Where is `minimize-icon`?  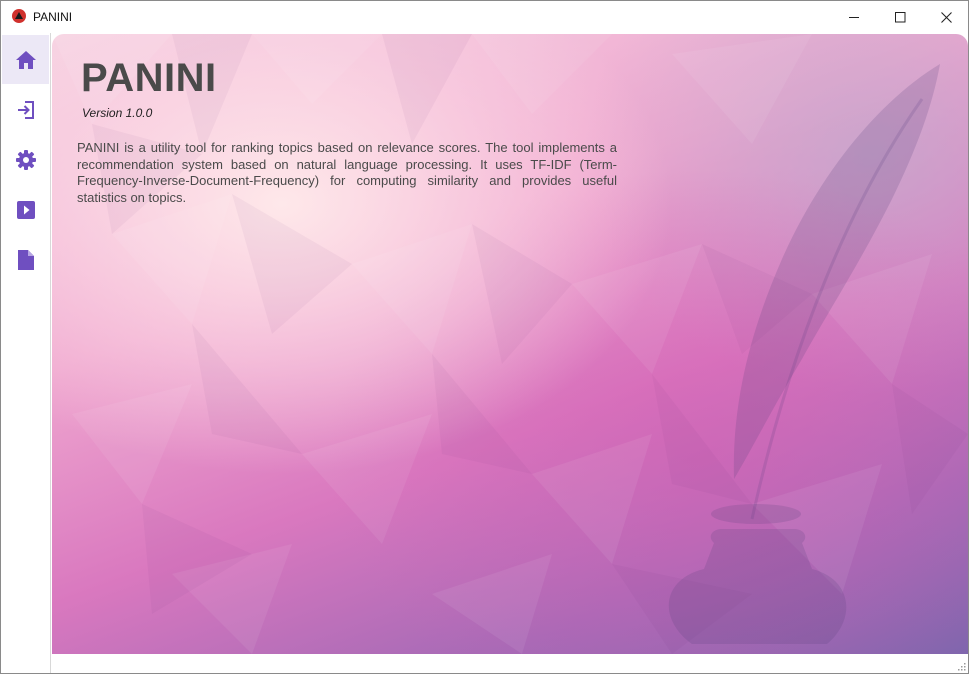 minimize-icon is located at coordinates (853, 17).